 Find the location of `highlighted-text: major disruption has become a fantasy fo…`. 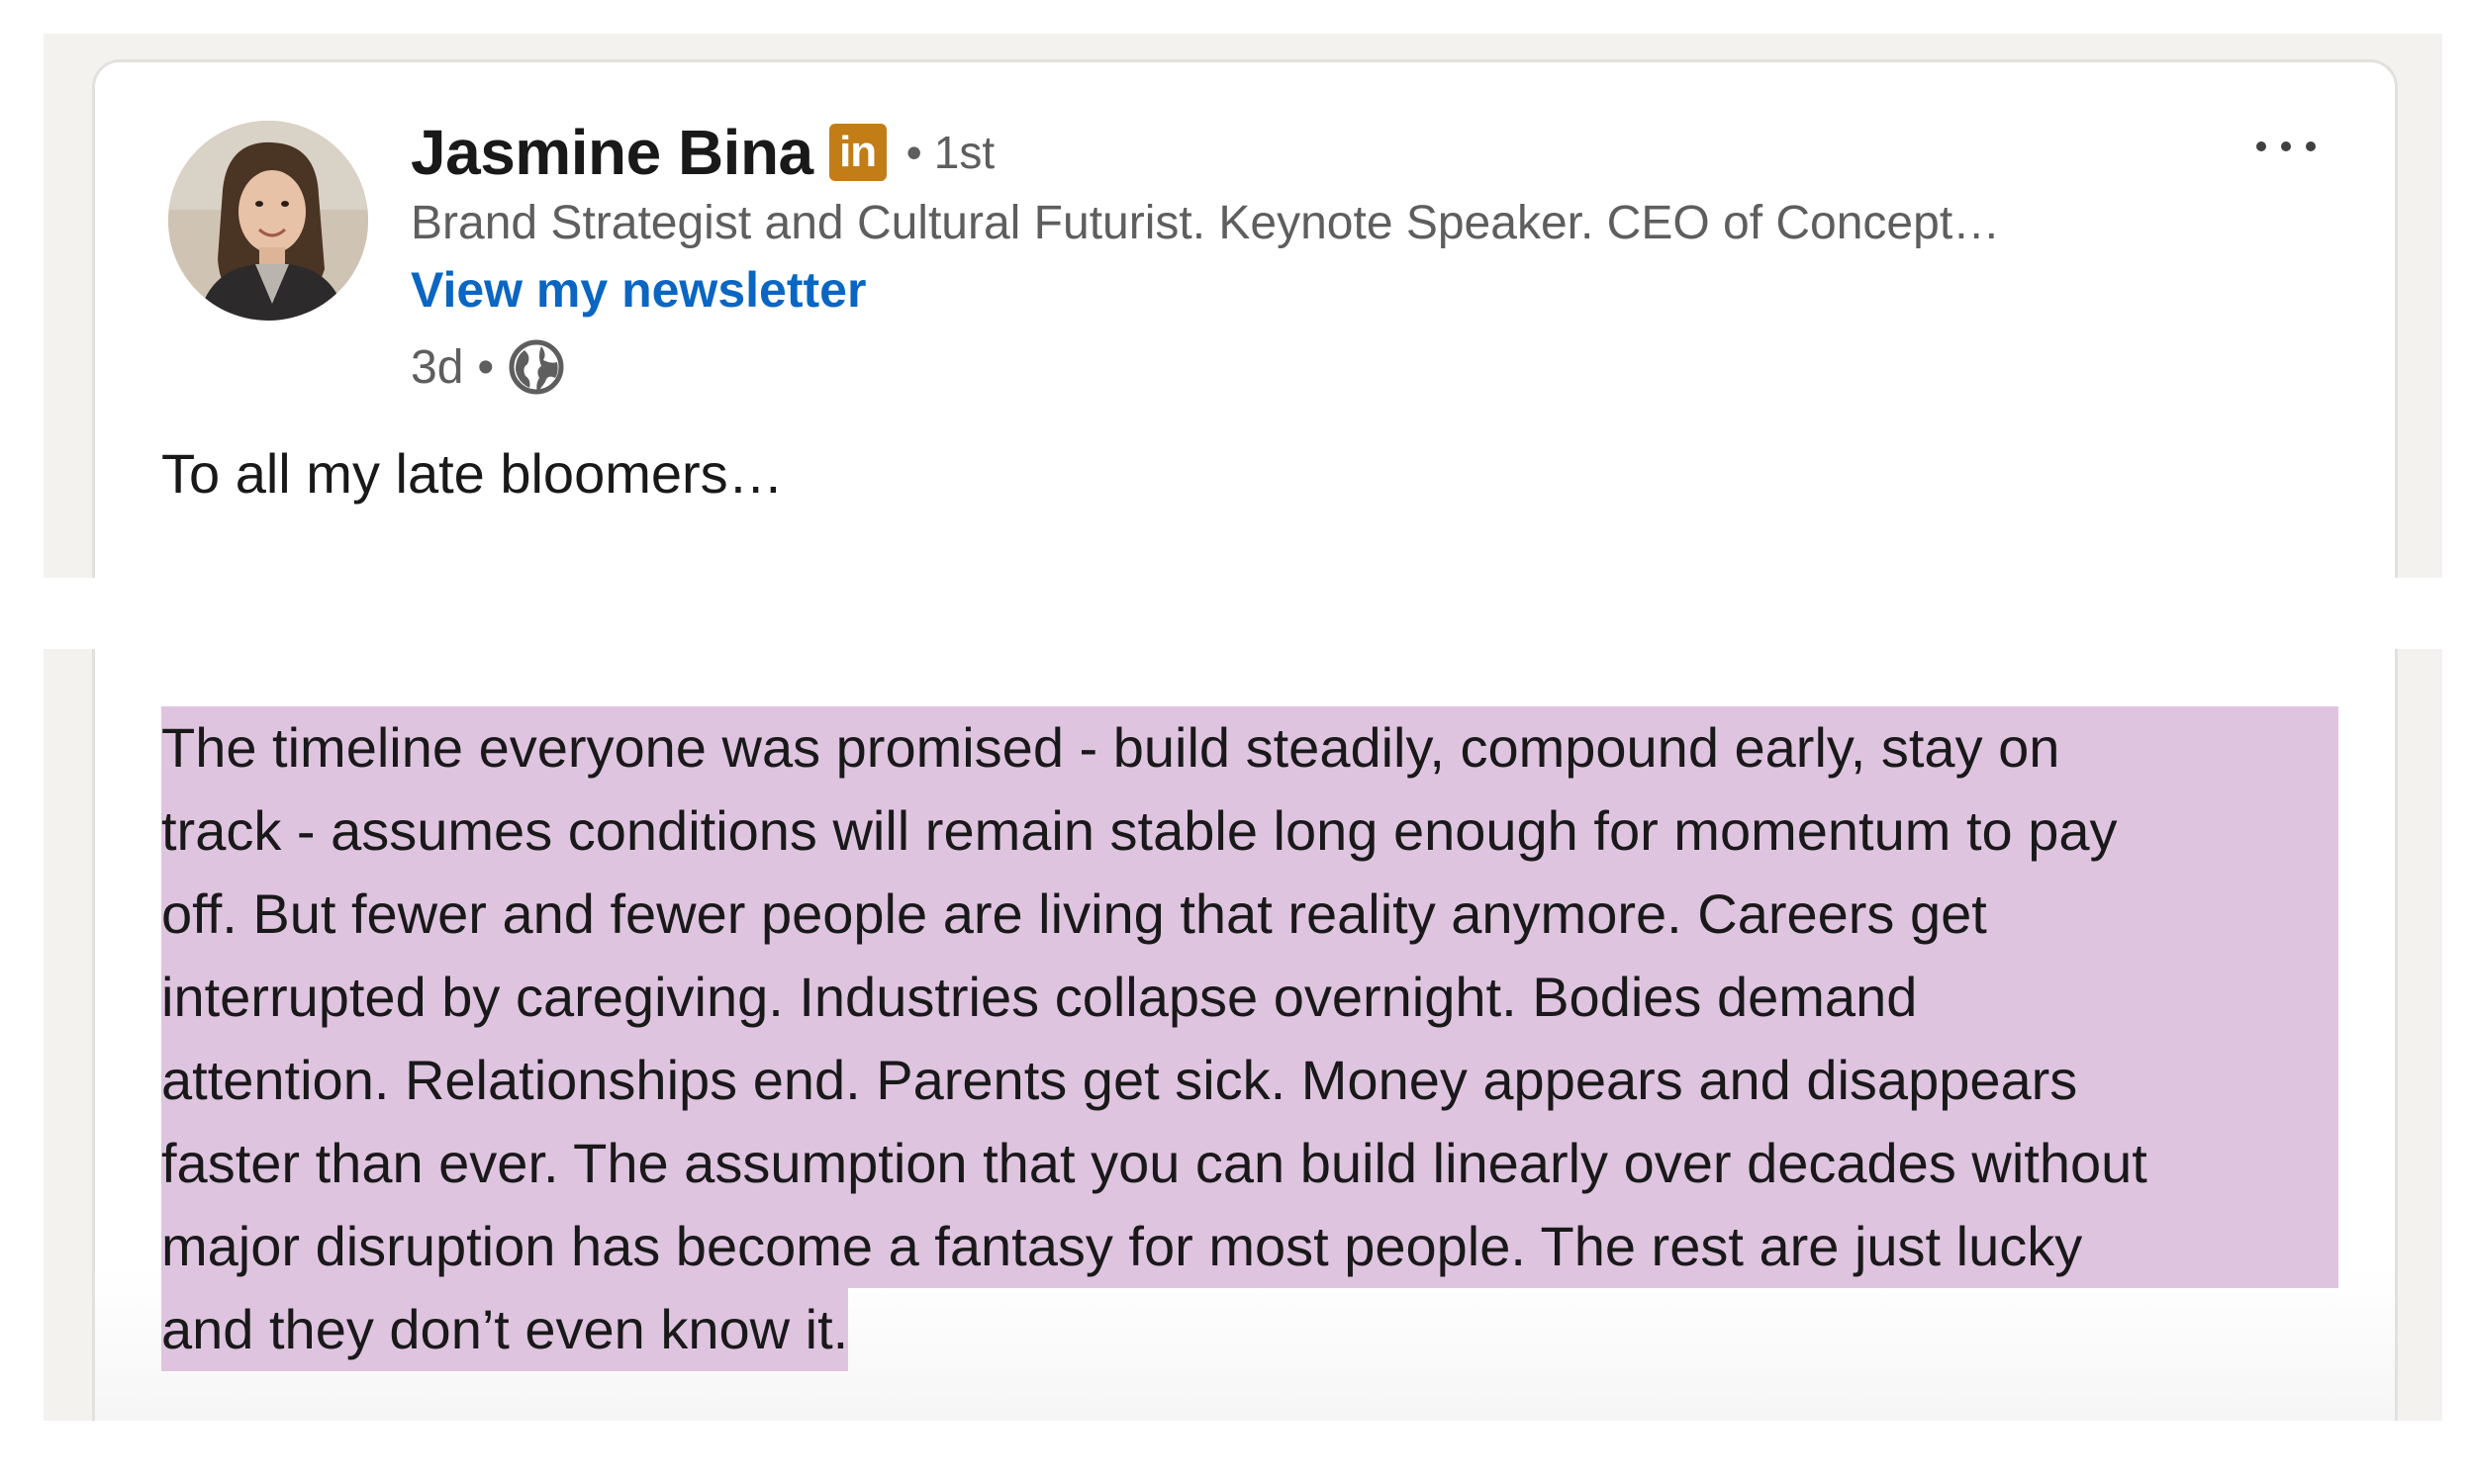

highlighted-text: major disruption has become a fantasy fo… is located at coordinates (1250, 1246).